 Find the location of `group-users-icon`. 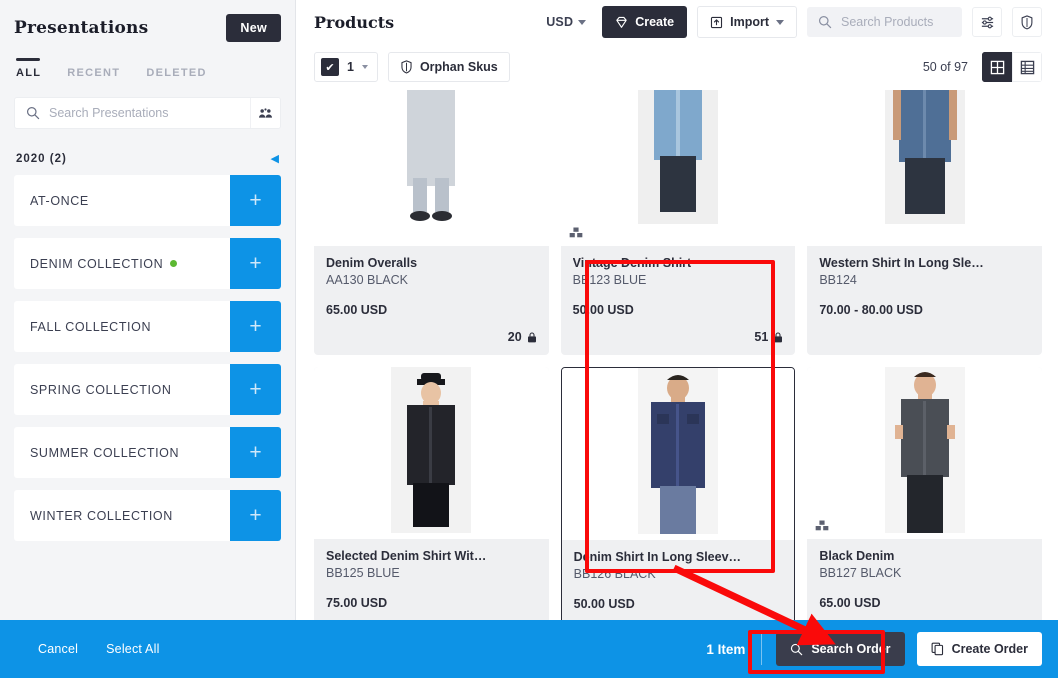

group-users-icon is located at coordinates (265, 113).